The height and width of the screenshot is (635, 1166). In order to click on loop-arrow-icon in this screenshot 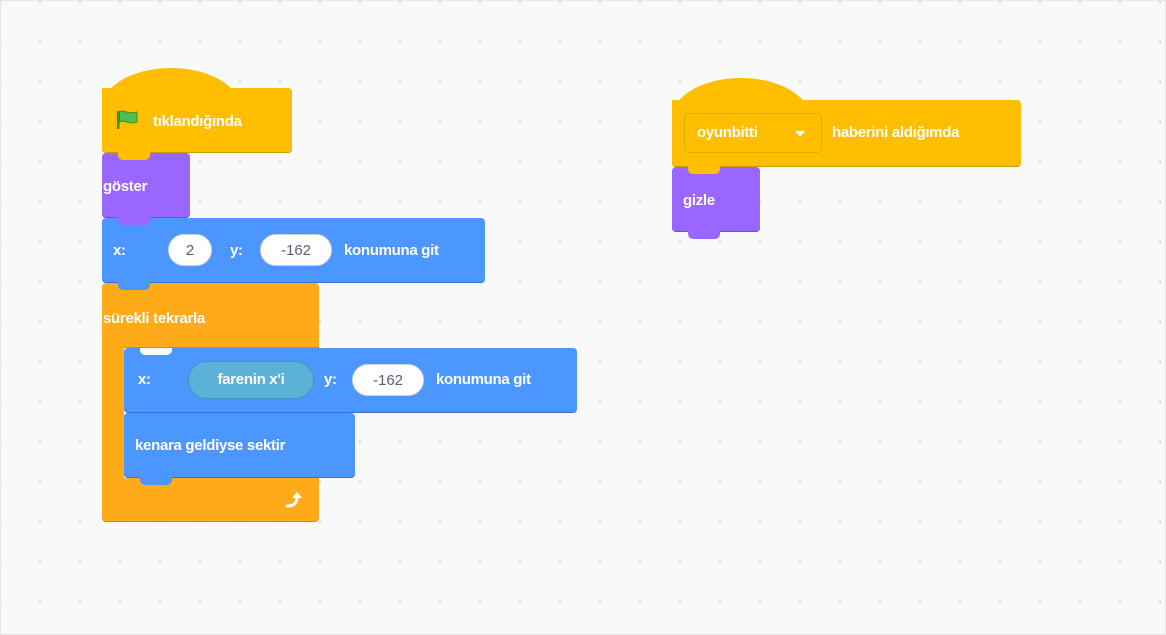, I will do `click(293, 500)`.